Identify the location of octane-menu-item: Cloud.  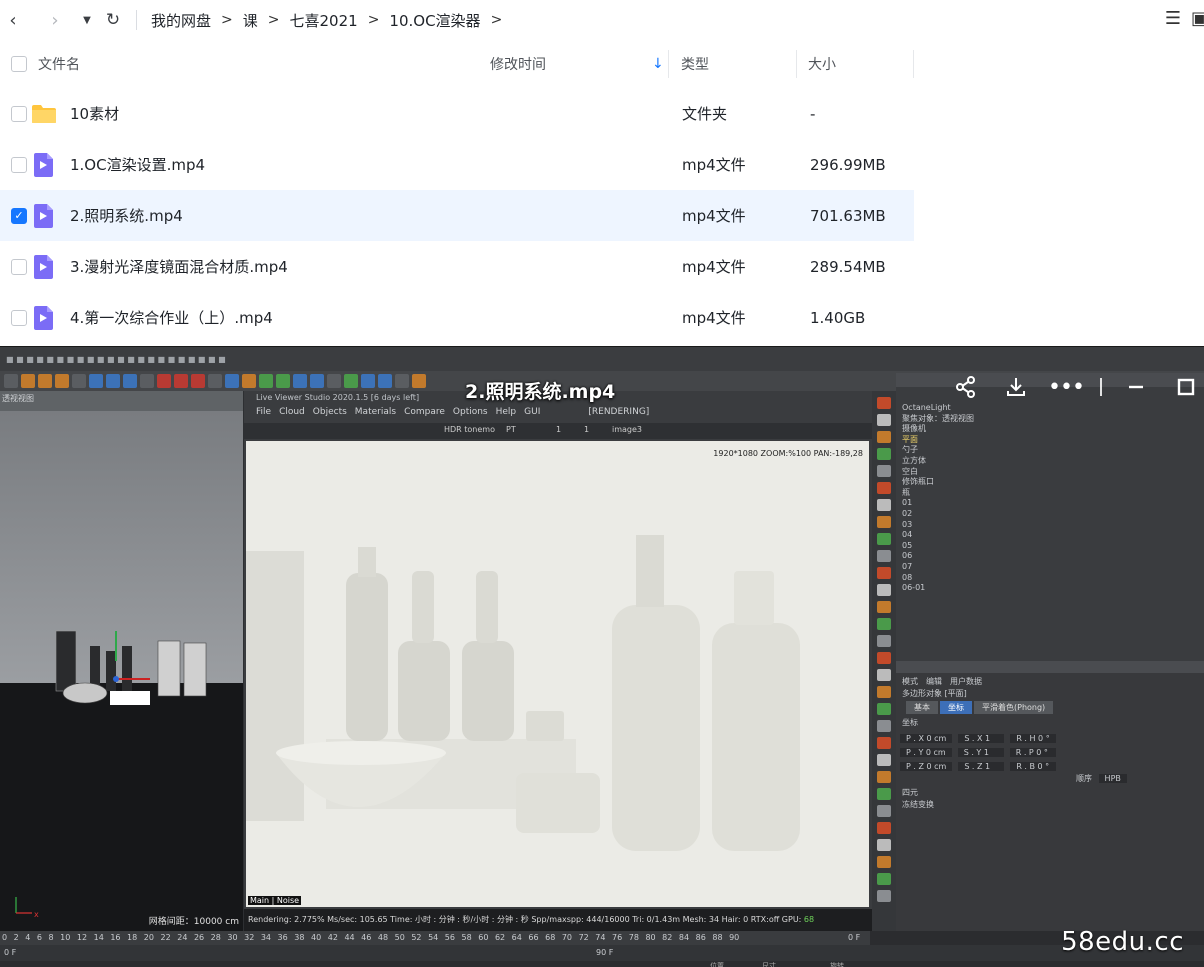
(292, 412).